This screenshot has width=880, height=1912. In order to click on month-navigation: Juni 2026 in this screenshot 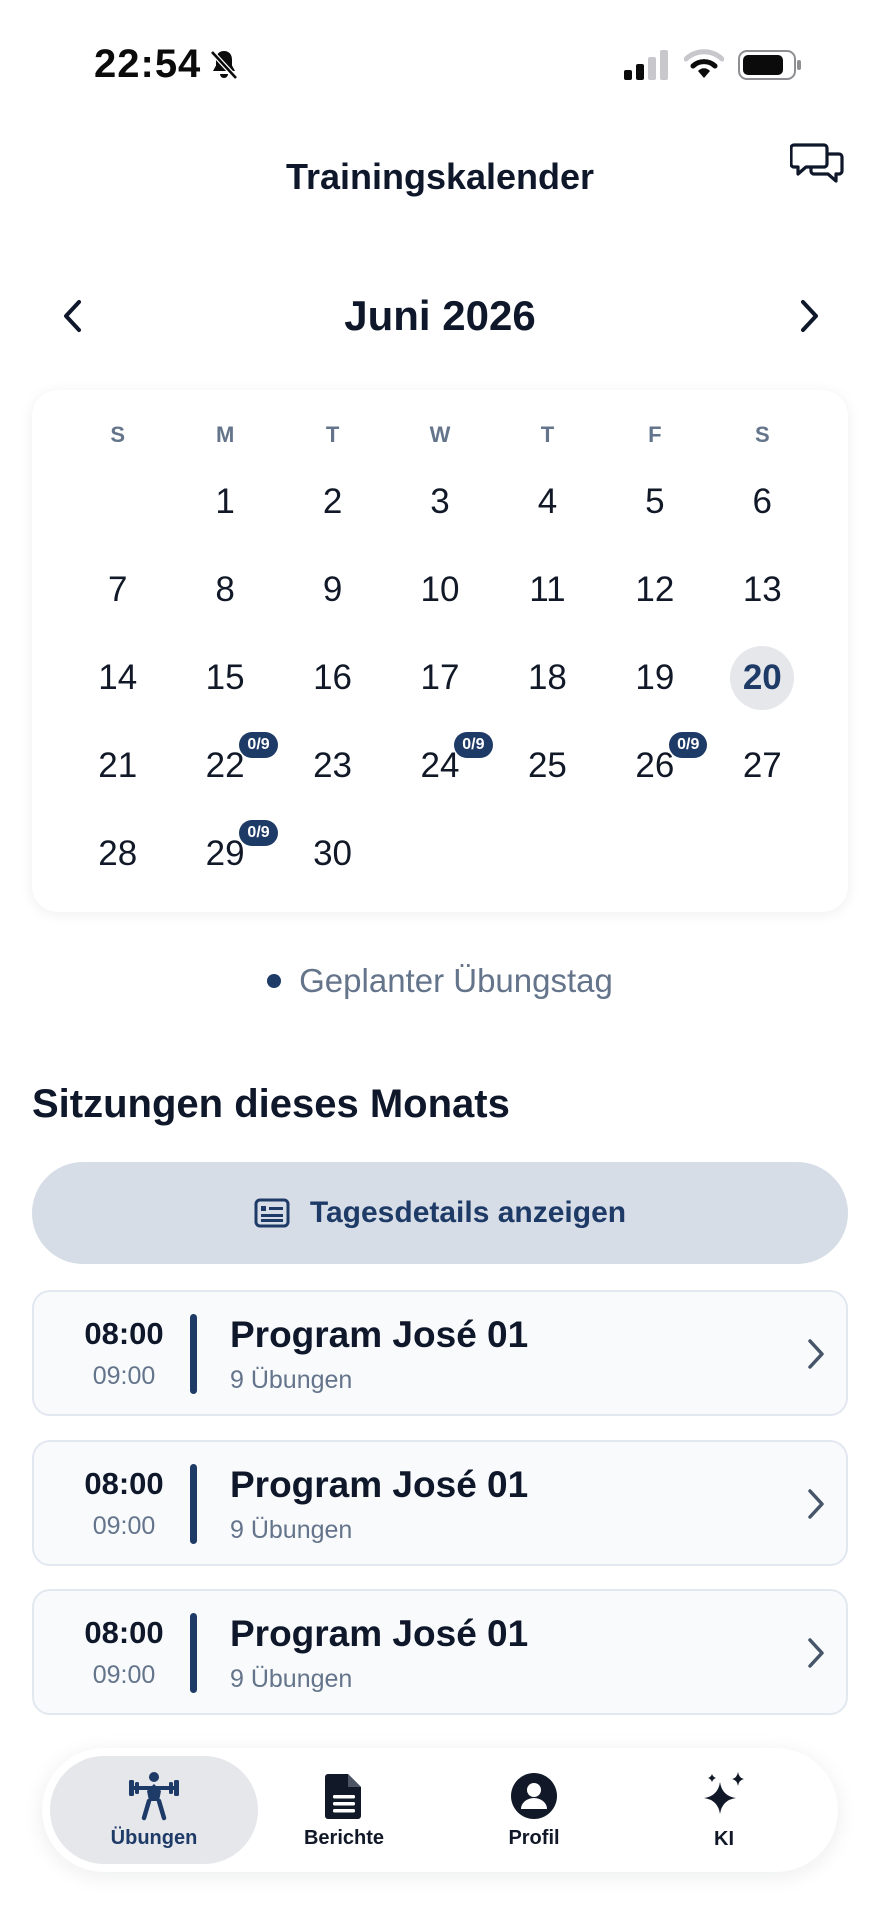, I will do `click(440, 316)`.